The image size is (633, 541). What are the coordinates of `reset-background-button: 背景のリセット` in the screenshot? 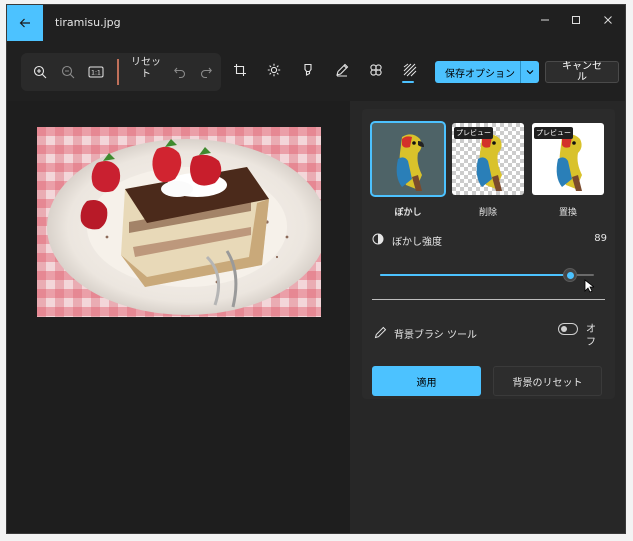 It's located at (547, 381).